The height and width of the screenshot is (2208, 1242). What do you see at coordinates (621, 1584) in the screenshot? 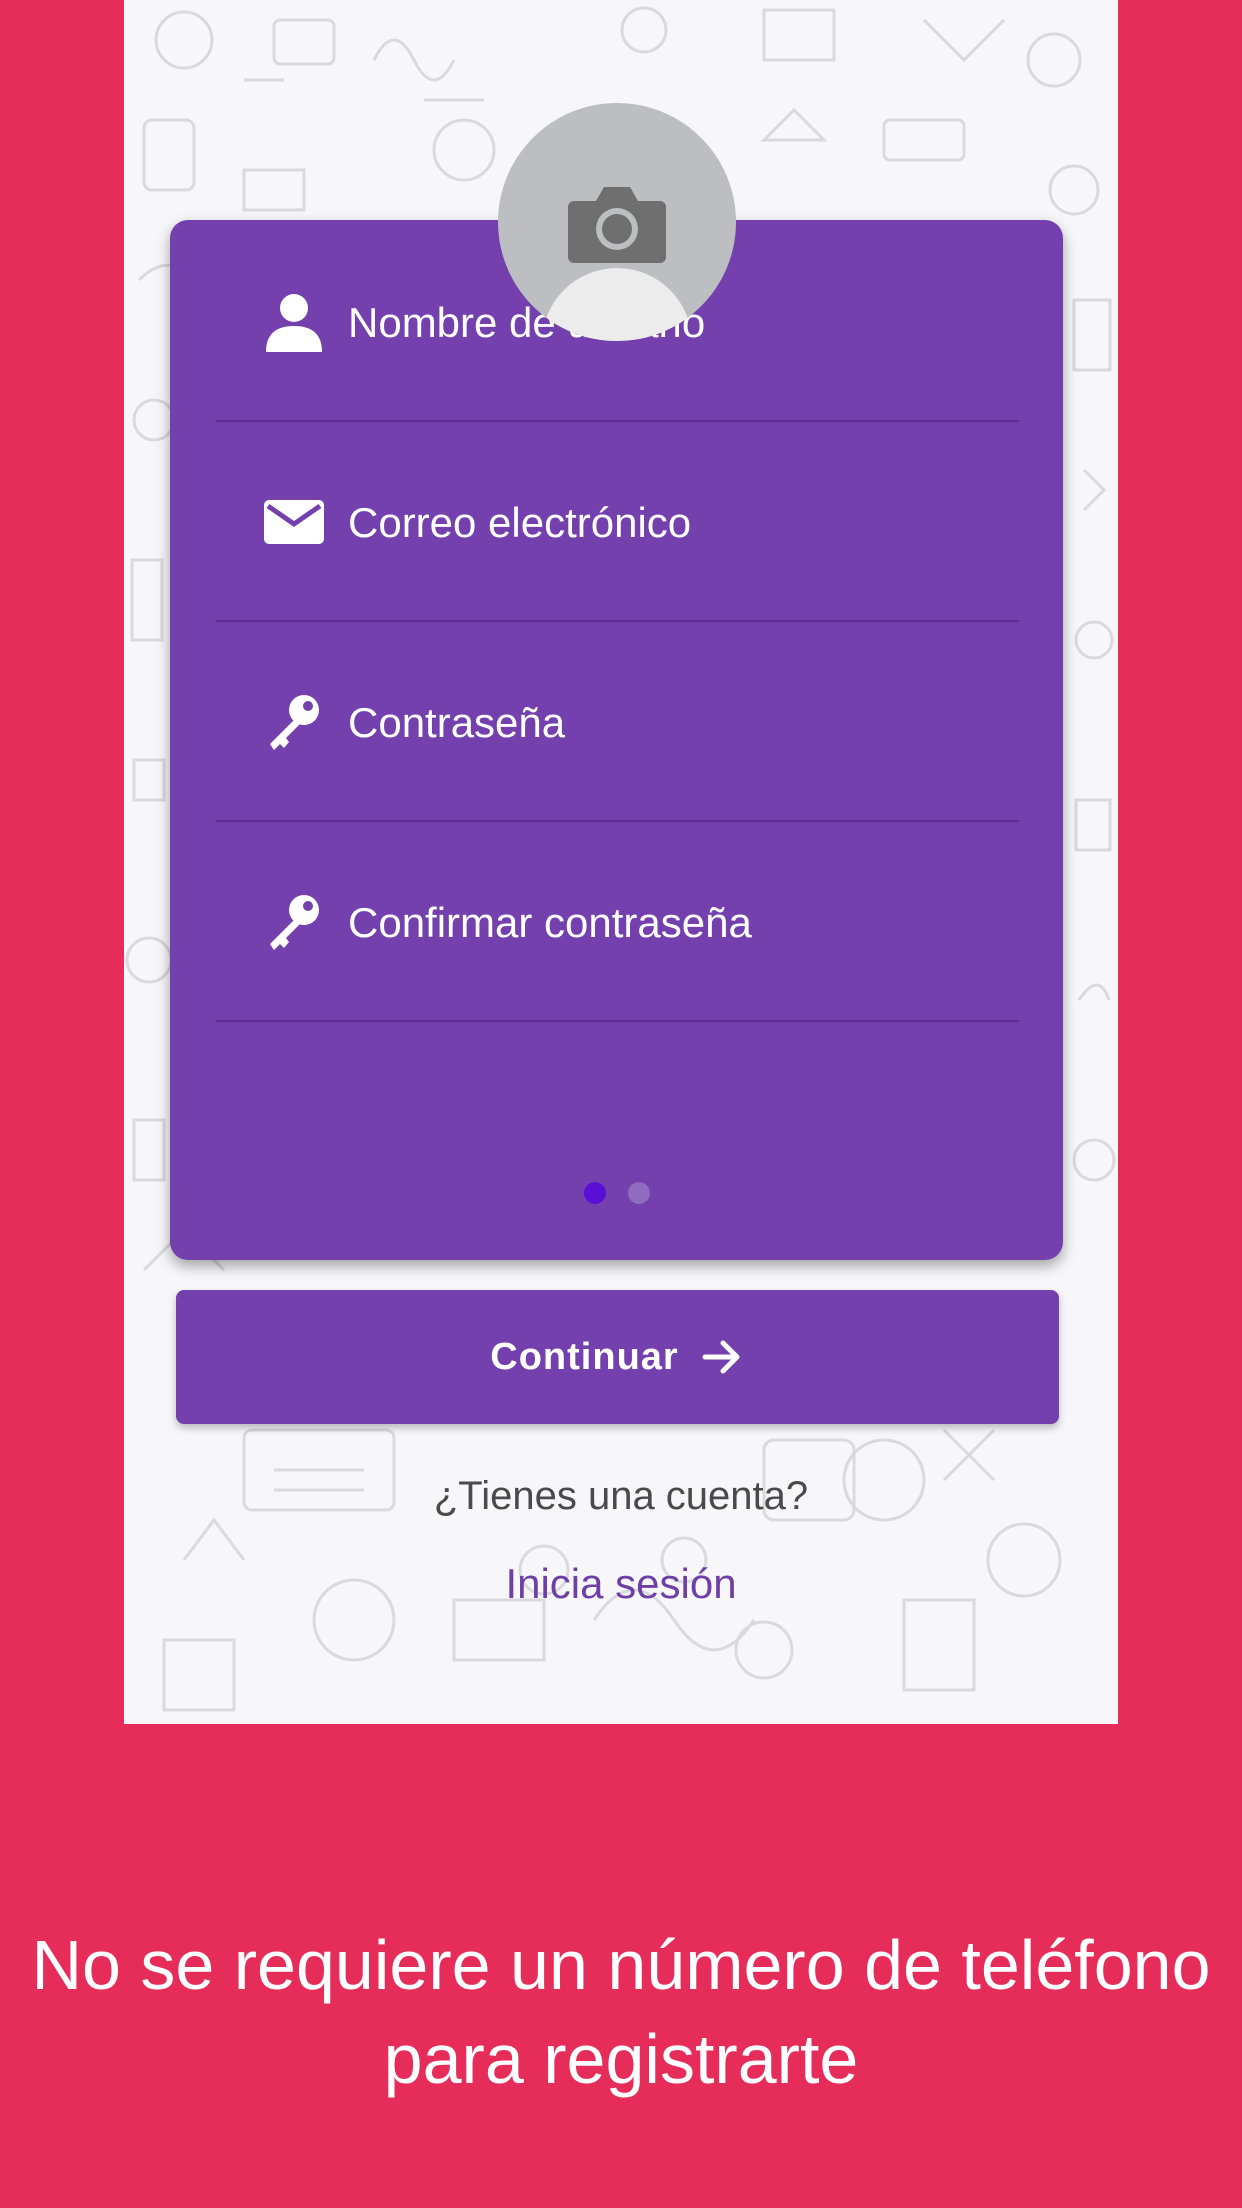
I see `login-link: Inicia sesión` at bounding box center [621, 1584].